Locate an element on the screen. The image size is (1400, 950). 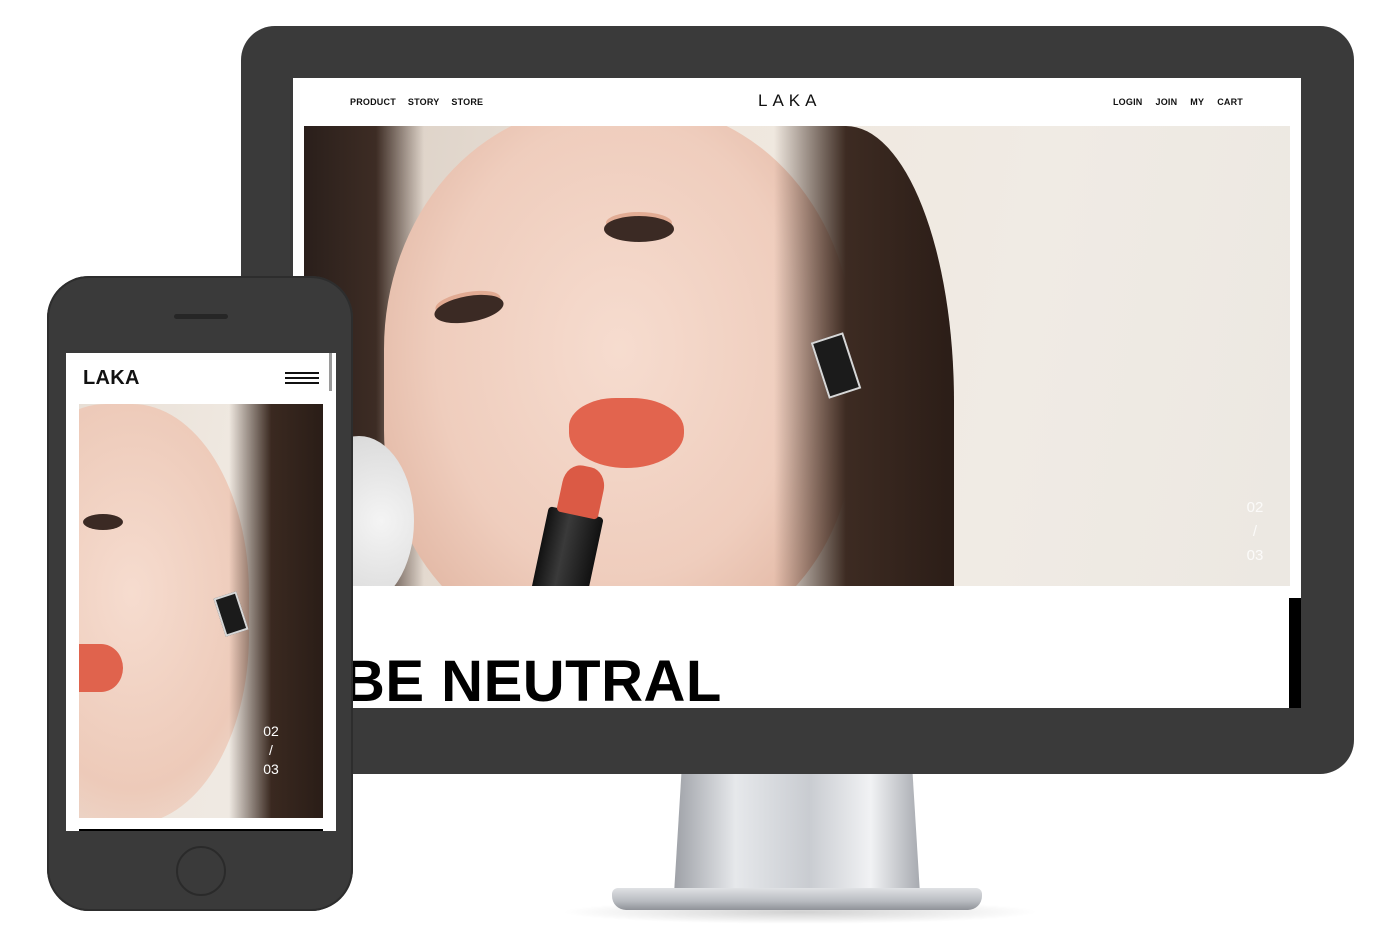
nav-login-link: LOGIN is located at coordinates (1128, 102).